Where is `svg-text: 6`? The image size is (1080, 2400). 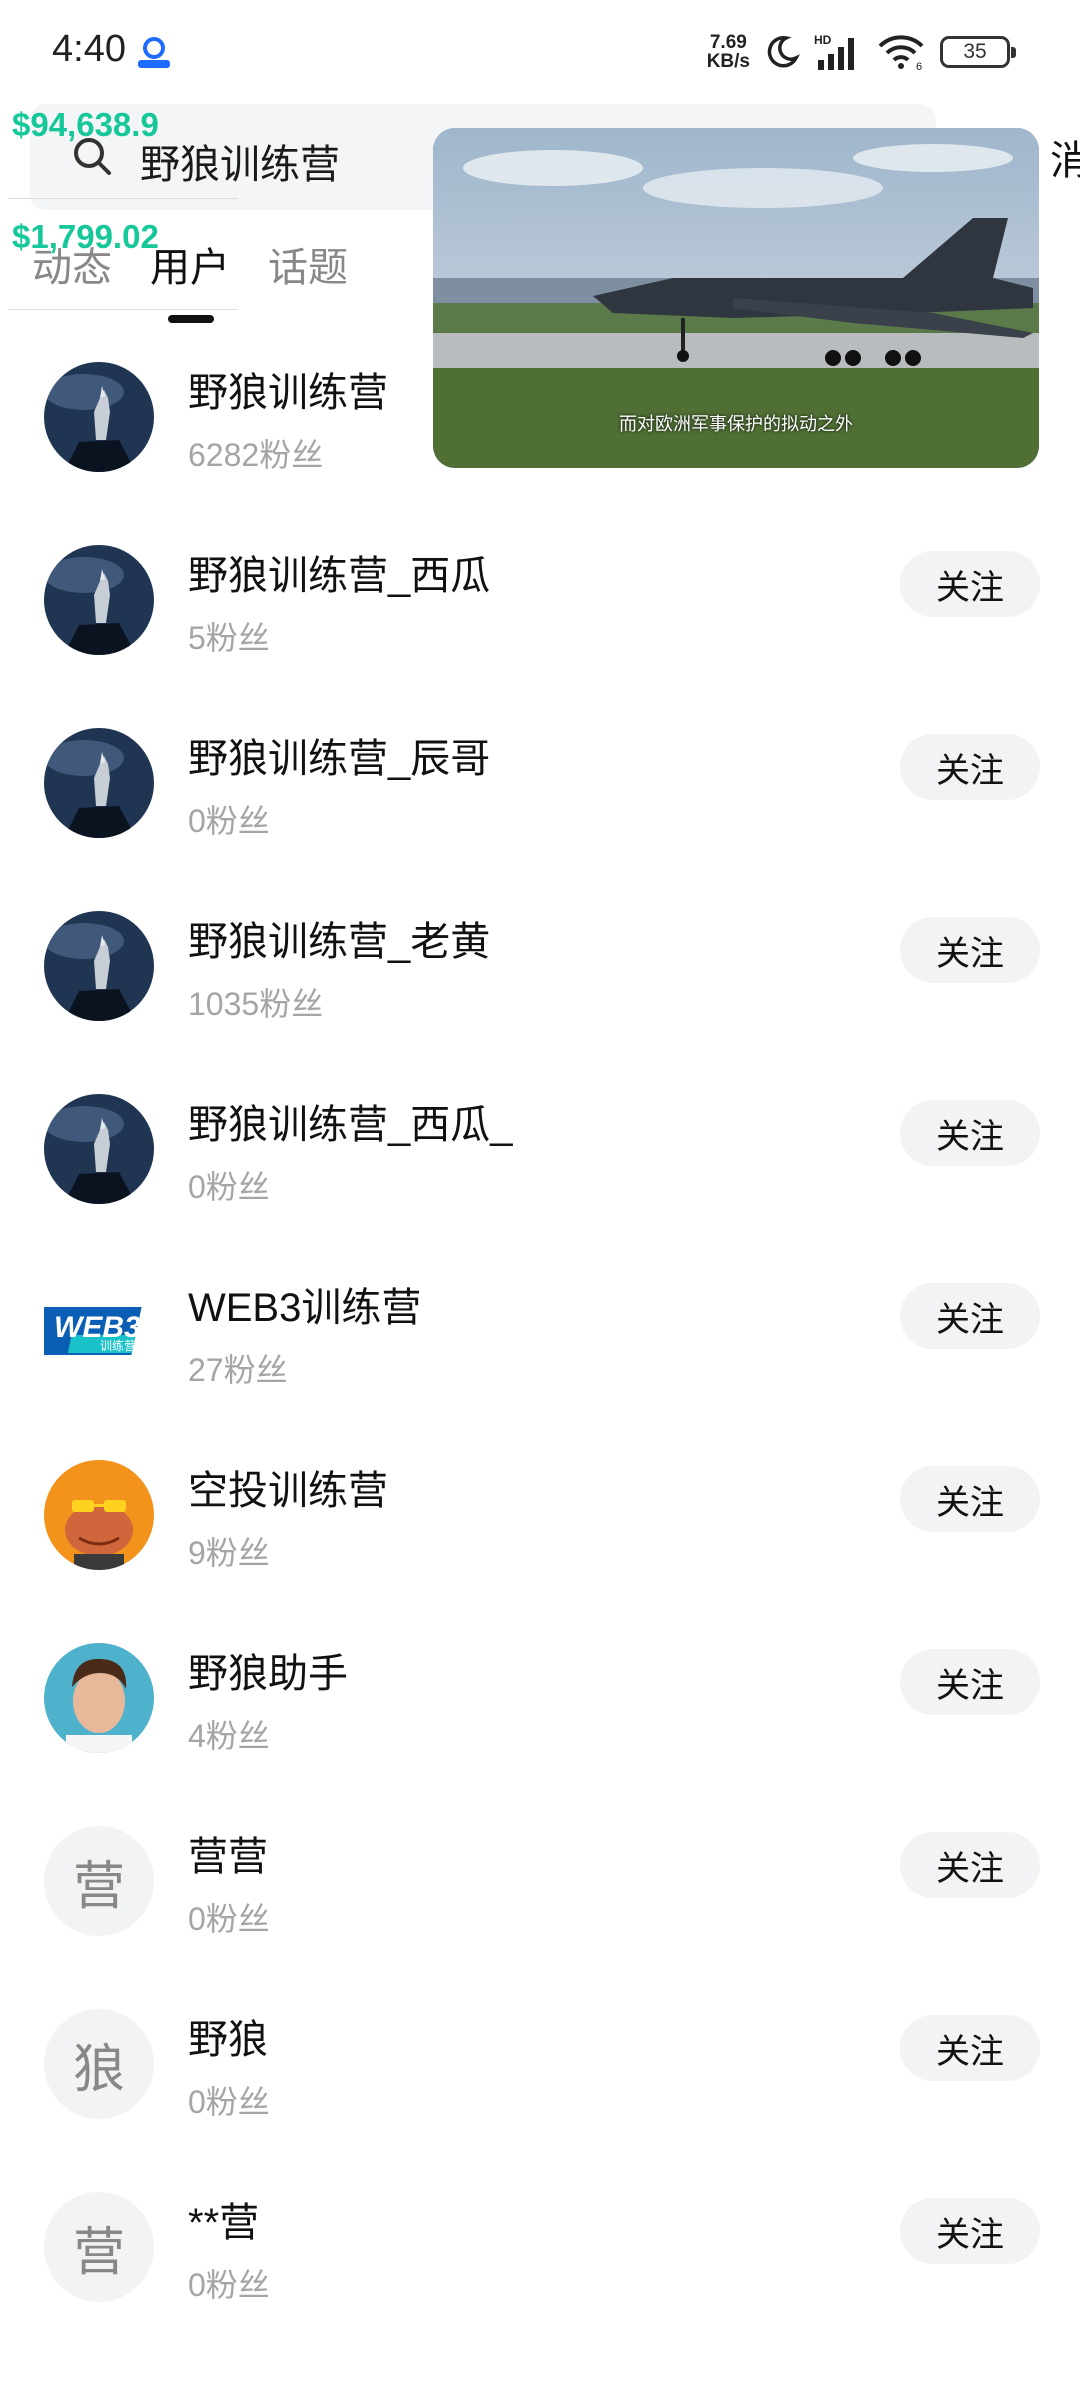 svg-text: 6 is located at coordinates (919, 66).